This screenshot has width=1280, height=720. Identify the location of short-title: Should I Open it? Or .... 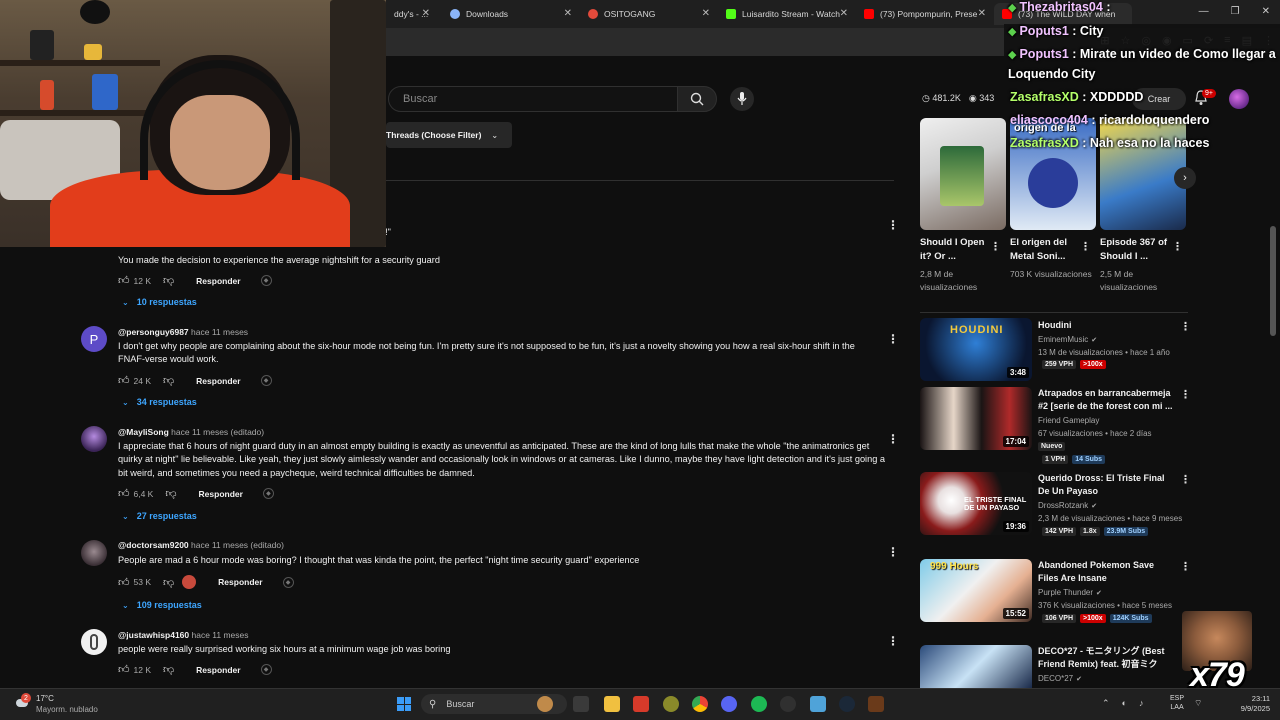
(956, 250).